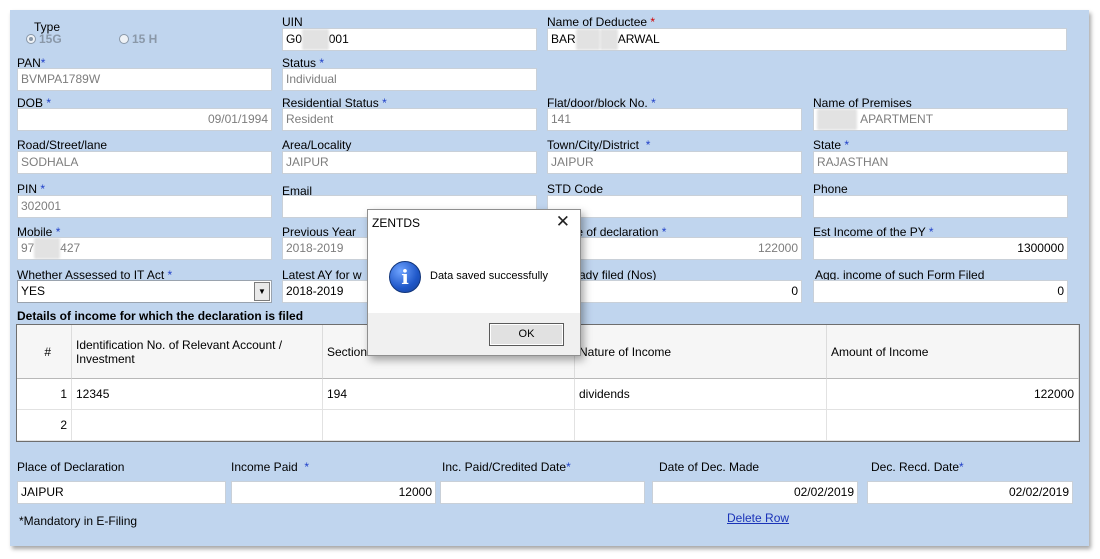 The width and height of the screenshot is (1100, 559). Describe the element at coordinates (44, 425) in the screenshot. I see `table-row-2-no: 2` at that location.